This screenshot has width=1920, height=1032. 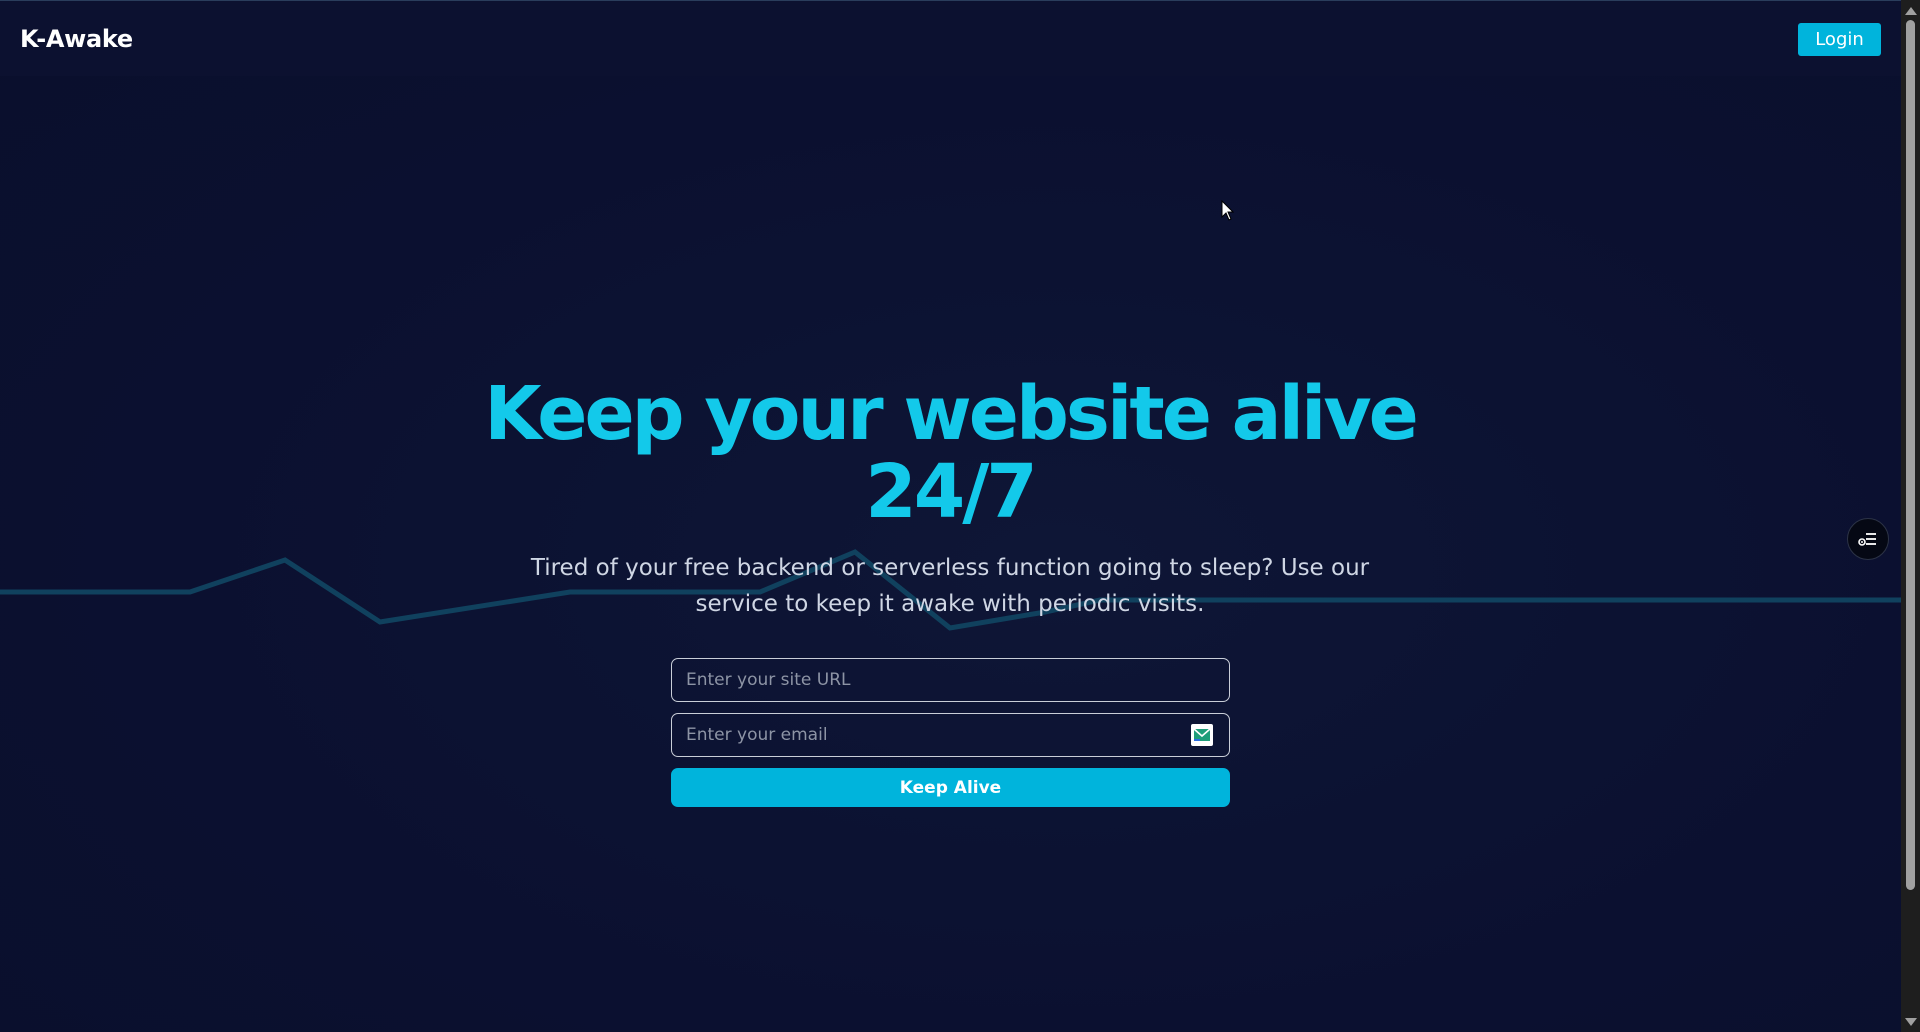 I want to click on site-url-input, so click(x=950, y=680).